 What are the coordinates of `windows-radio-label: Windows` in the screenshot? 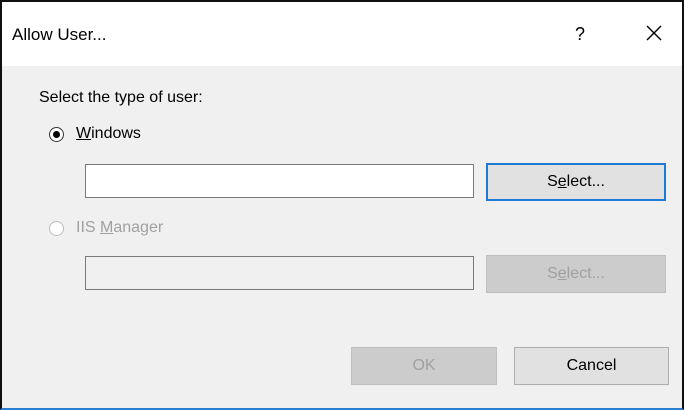 It's located at (108, 134).